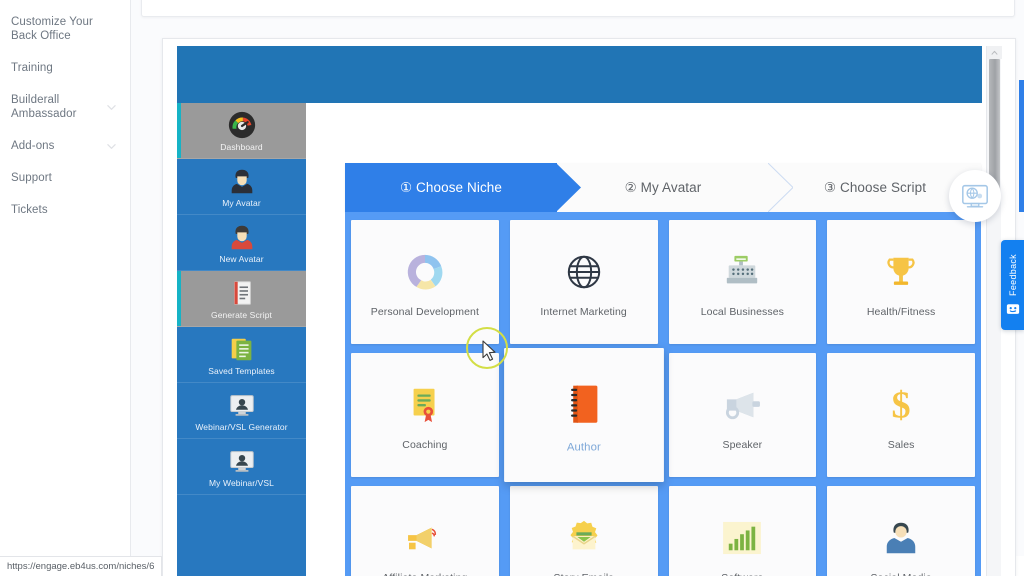 The image size is (1024, 576). What do you see at coordinates (424, 311) in the screenshot?
I see `niche-card-label: Personal Development` at bounding box center [424, 311].